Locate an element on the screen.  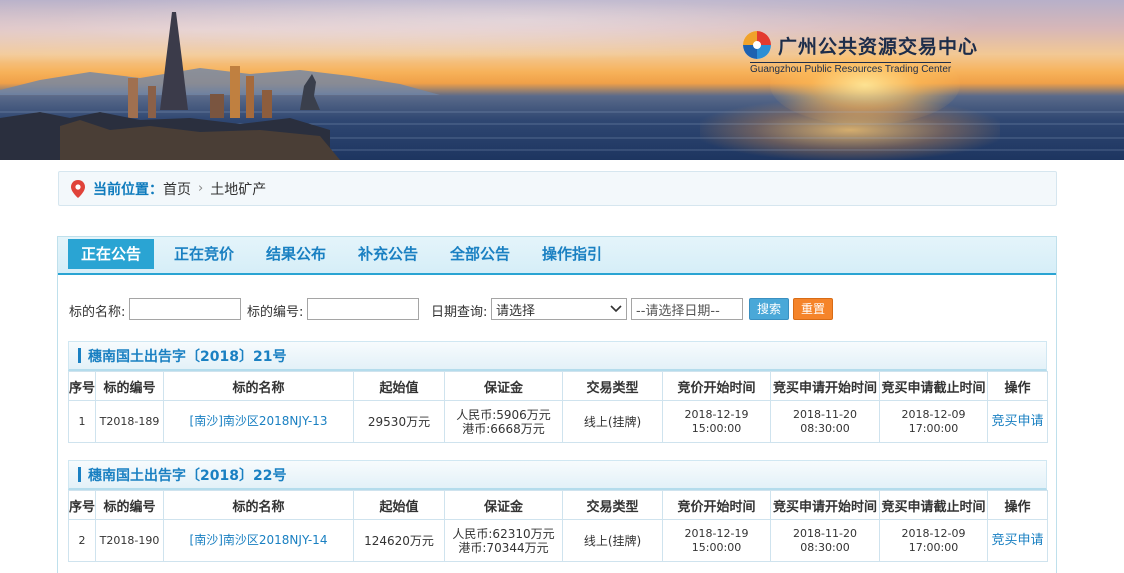
code-input is located at coordinates (363, 309).